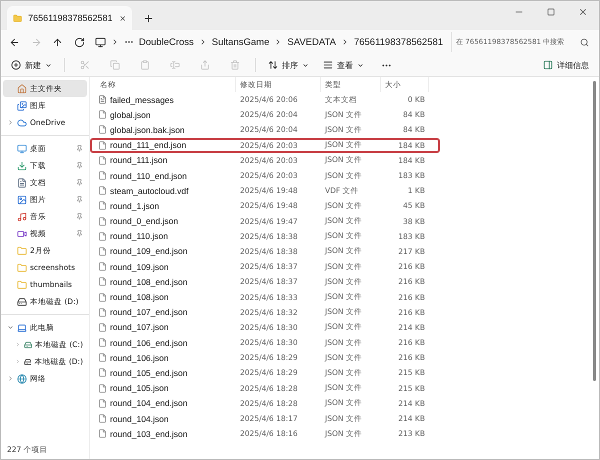 Image resolution: width=600 pixels, height=460 pixels. Describe the element at coordinates (166, 251) in the screenshot. I see `file-name: round_109_end.json` at that location.